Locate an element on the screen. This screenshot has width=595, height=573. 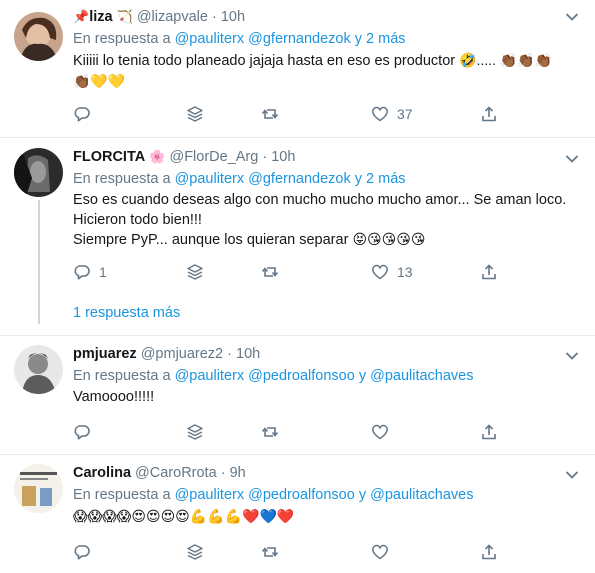
display-name: pmjuarez is located at coordinates (105, 354).